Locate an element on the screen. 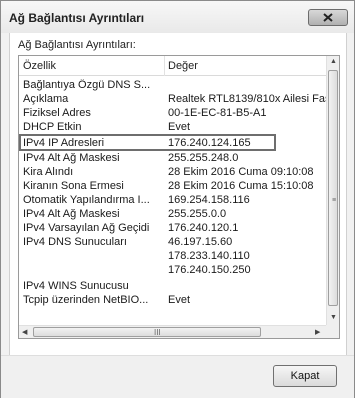 Image resolution: width=355 pixels, height=398 pixels. property-cell: Fiziksel Adres is located at coordinates (57, 113).